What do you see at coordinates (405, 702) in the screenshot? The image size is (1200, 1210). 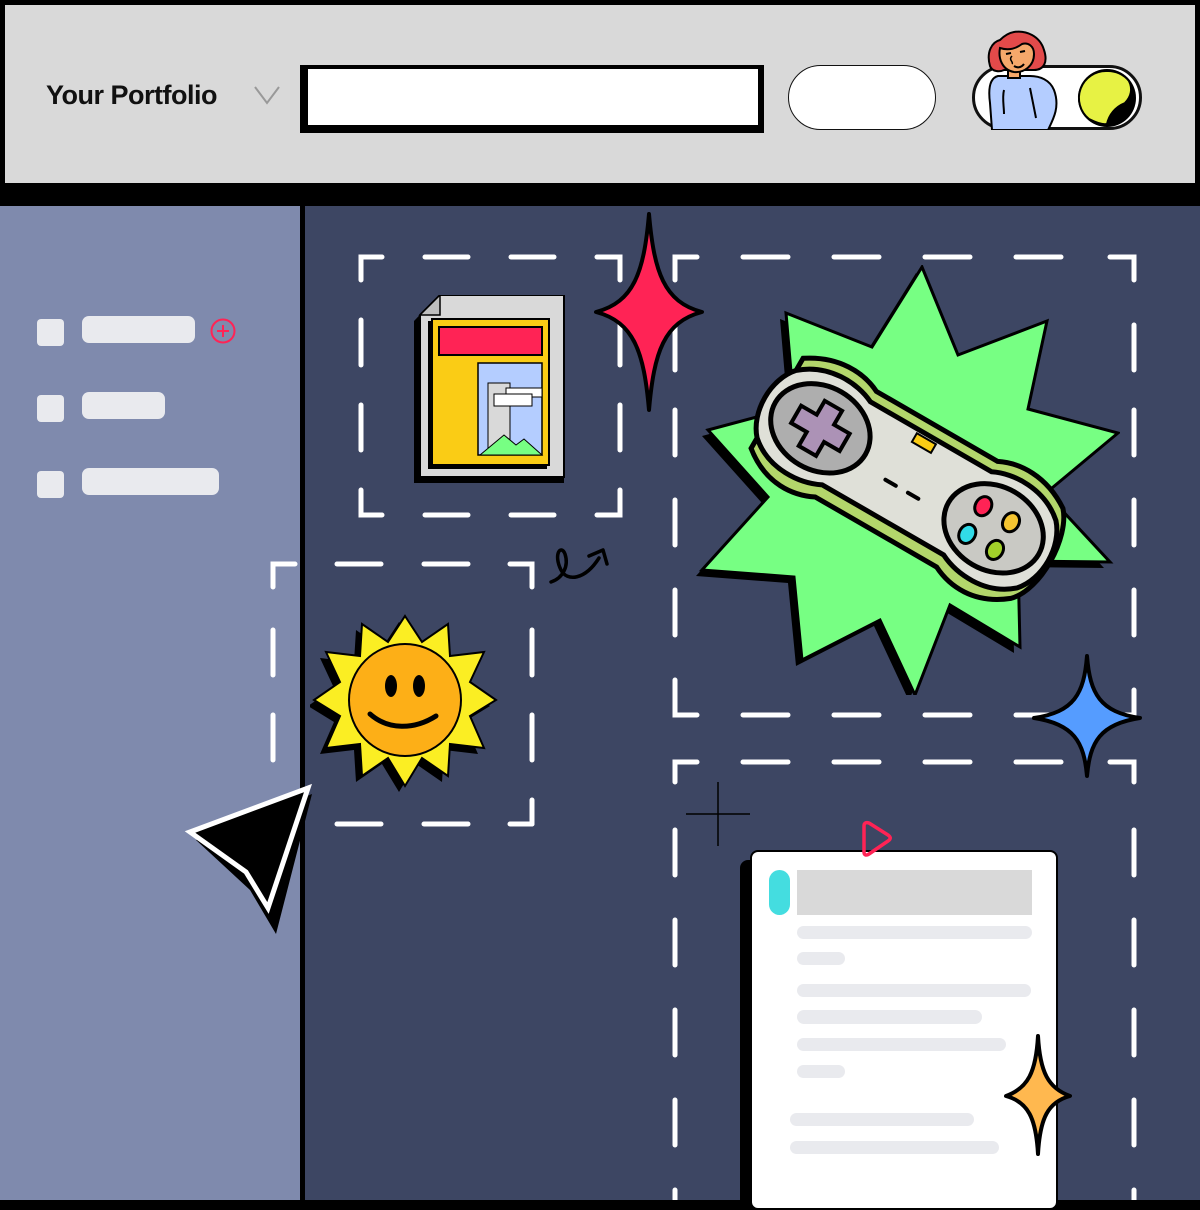 I see `smiling-sun-icon` at bounding box center [405, 702].